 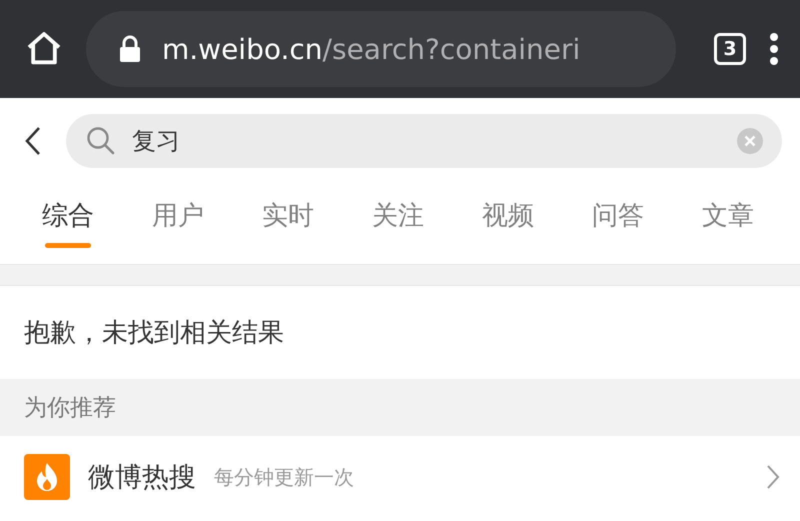 What do you see at coordinates (400, 407) in the screenshot?
I see `section-title: 为你推荐` at bounding box center [400, 407].